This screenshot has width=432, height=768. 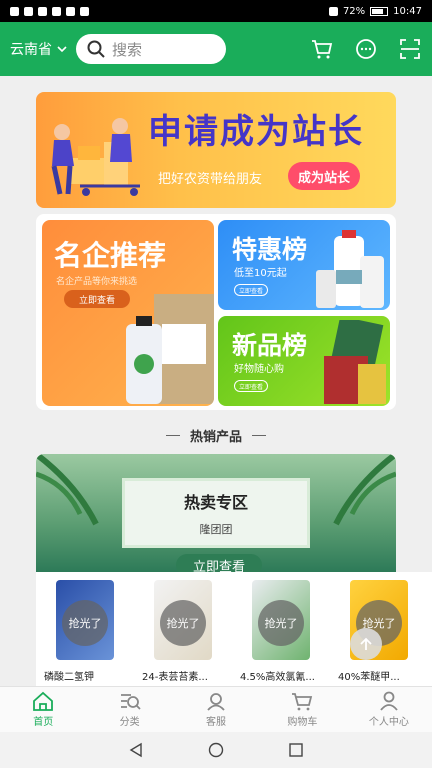 What do you see at coordinates (96, 49) in the screenshot?
I see `search-icon` at bounding box center [96, 49].